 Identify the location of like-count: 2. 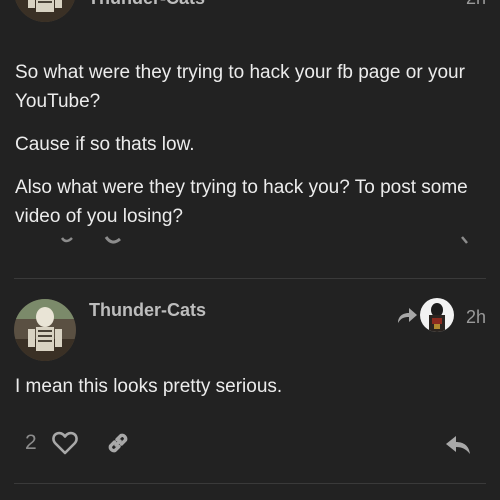
(31, 443).